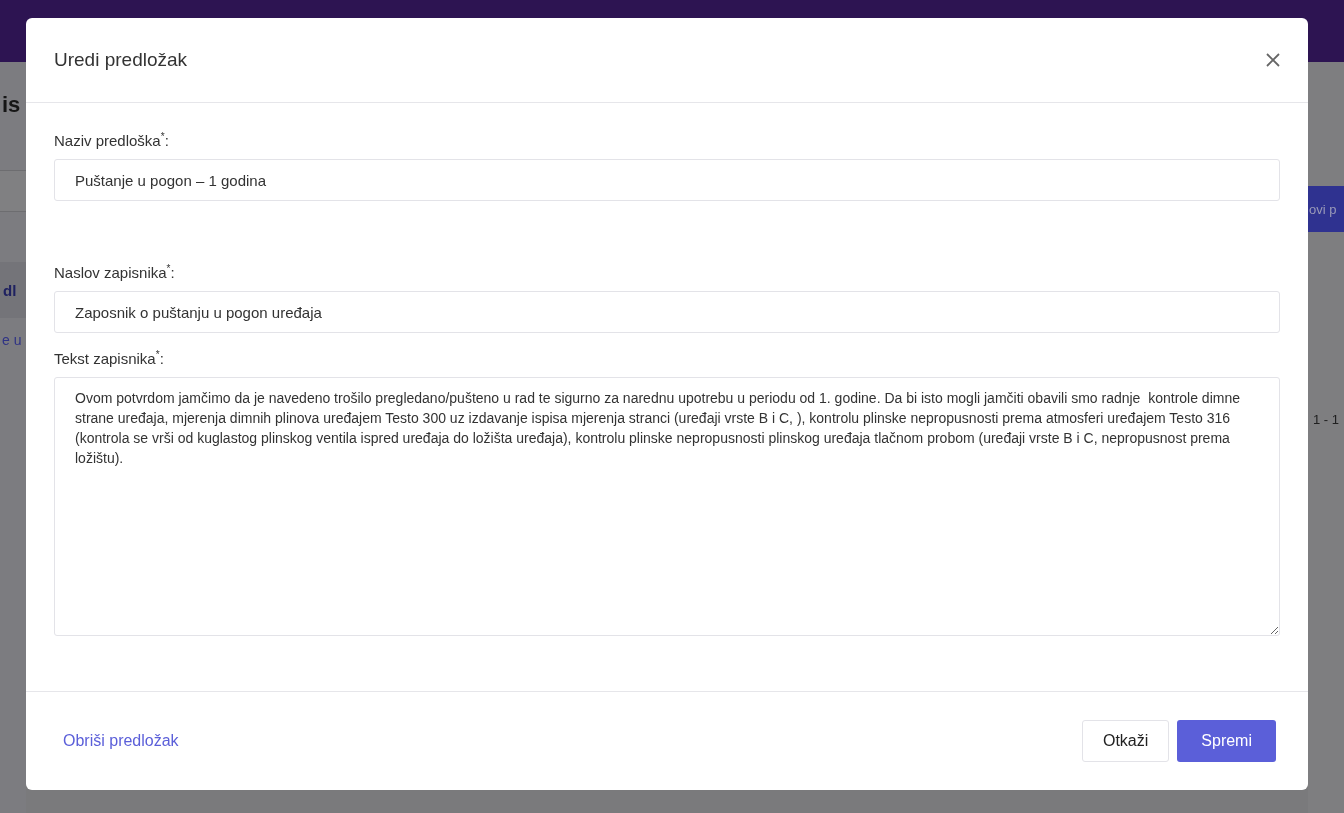  What do you see at coordinates (121, 741) in the screenshot?
I see `delete-template-link: Obriši predložak` at bounding box center [121, 741].